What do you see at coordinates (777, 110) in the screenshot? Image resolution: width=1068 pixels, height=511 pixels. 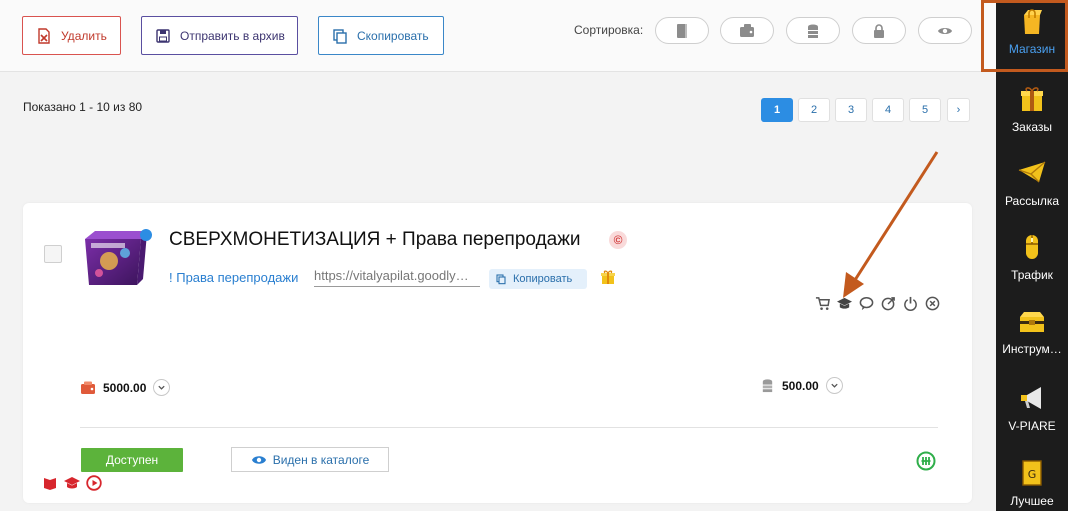 I see `page-1-button: 1` at bounding box center [777, 110].